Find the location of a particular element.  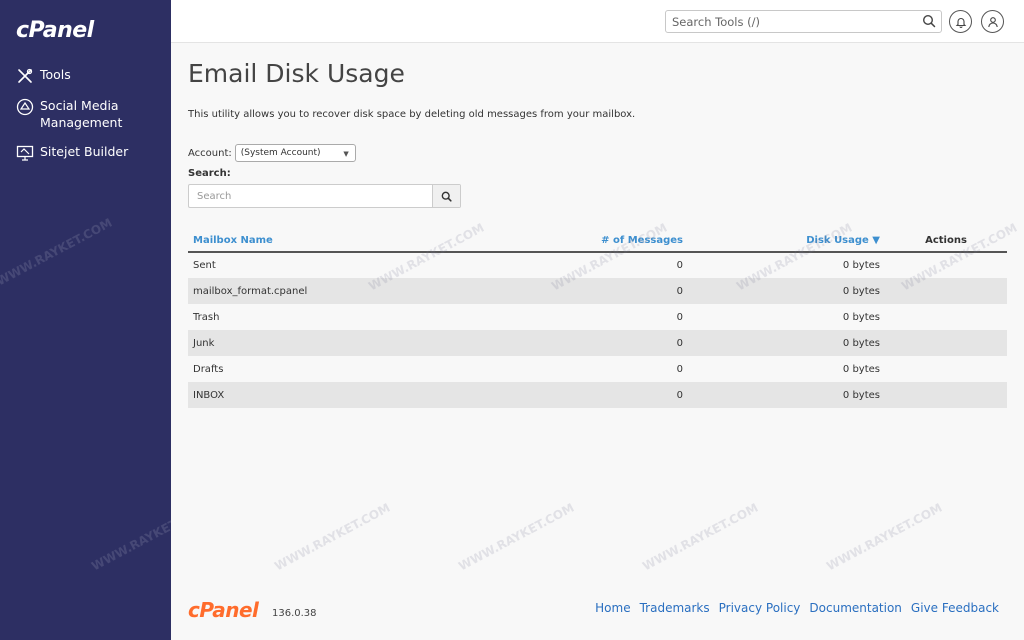

mailbox-name-cell: Junk is located at coordinates (358, 343).